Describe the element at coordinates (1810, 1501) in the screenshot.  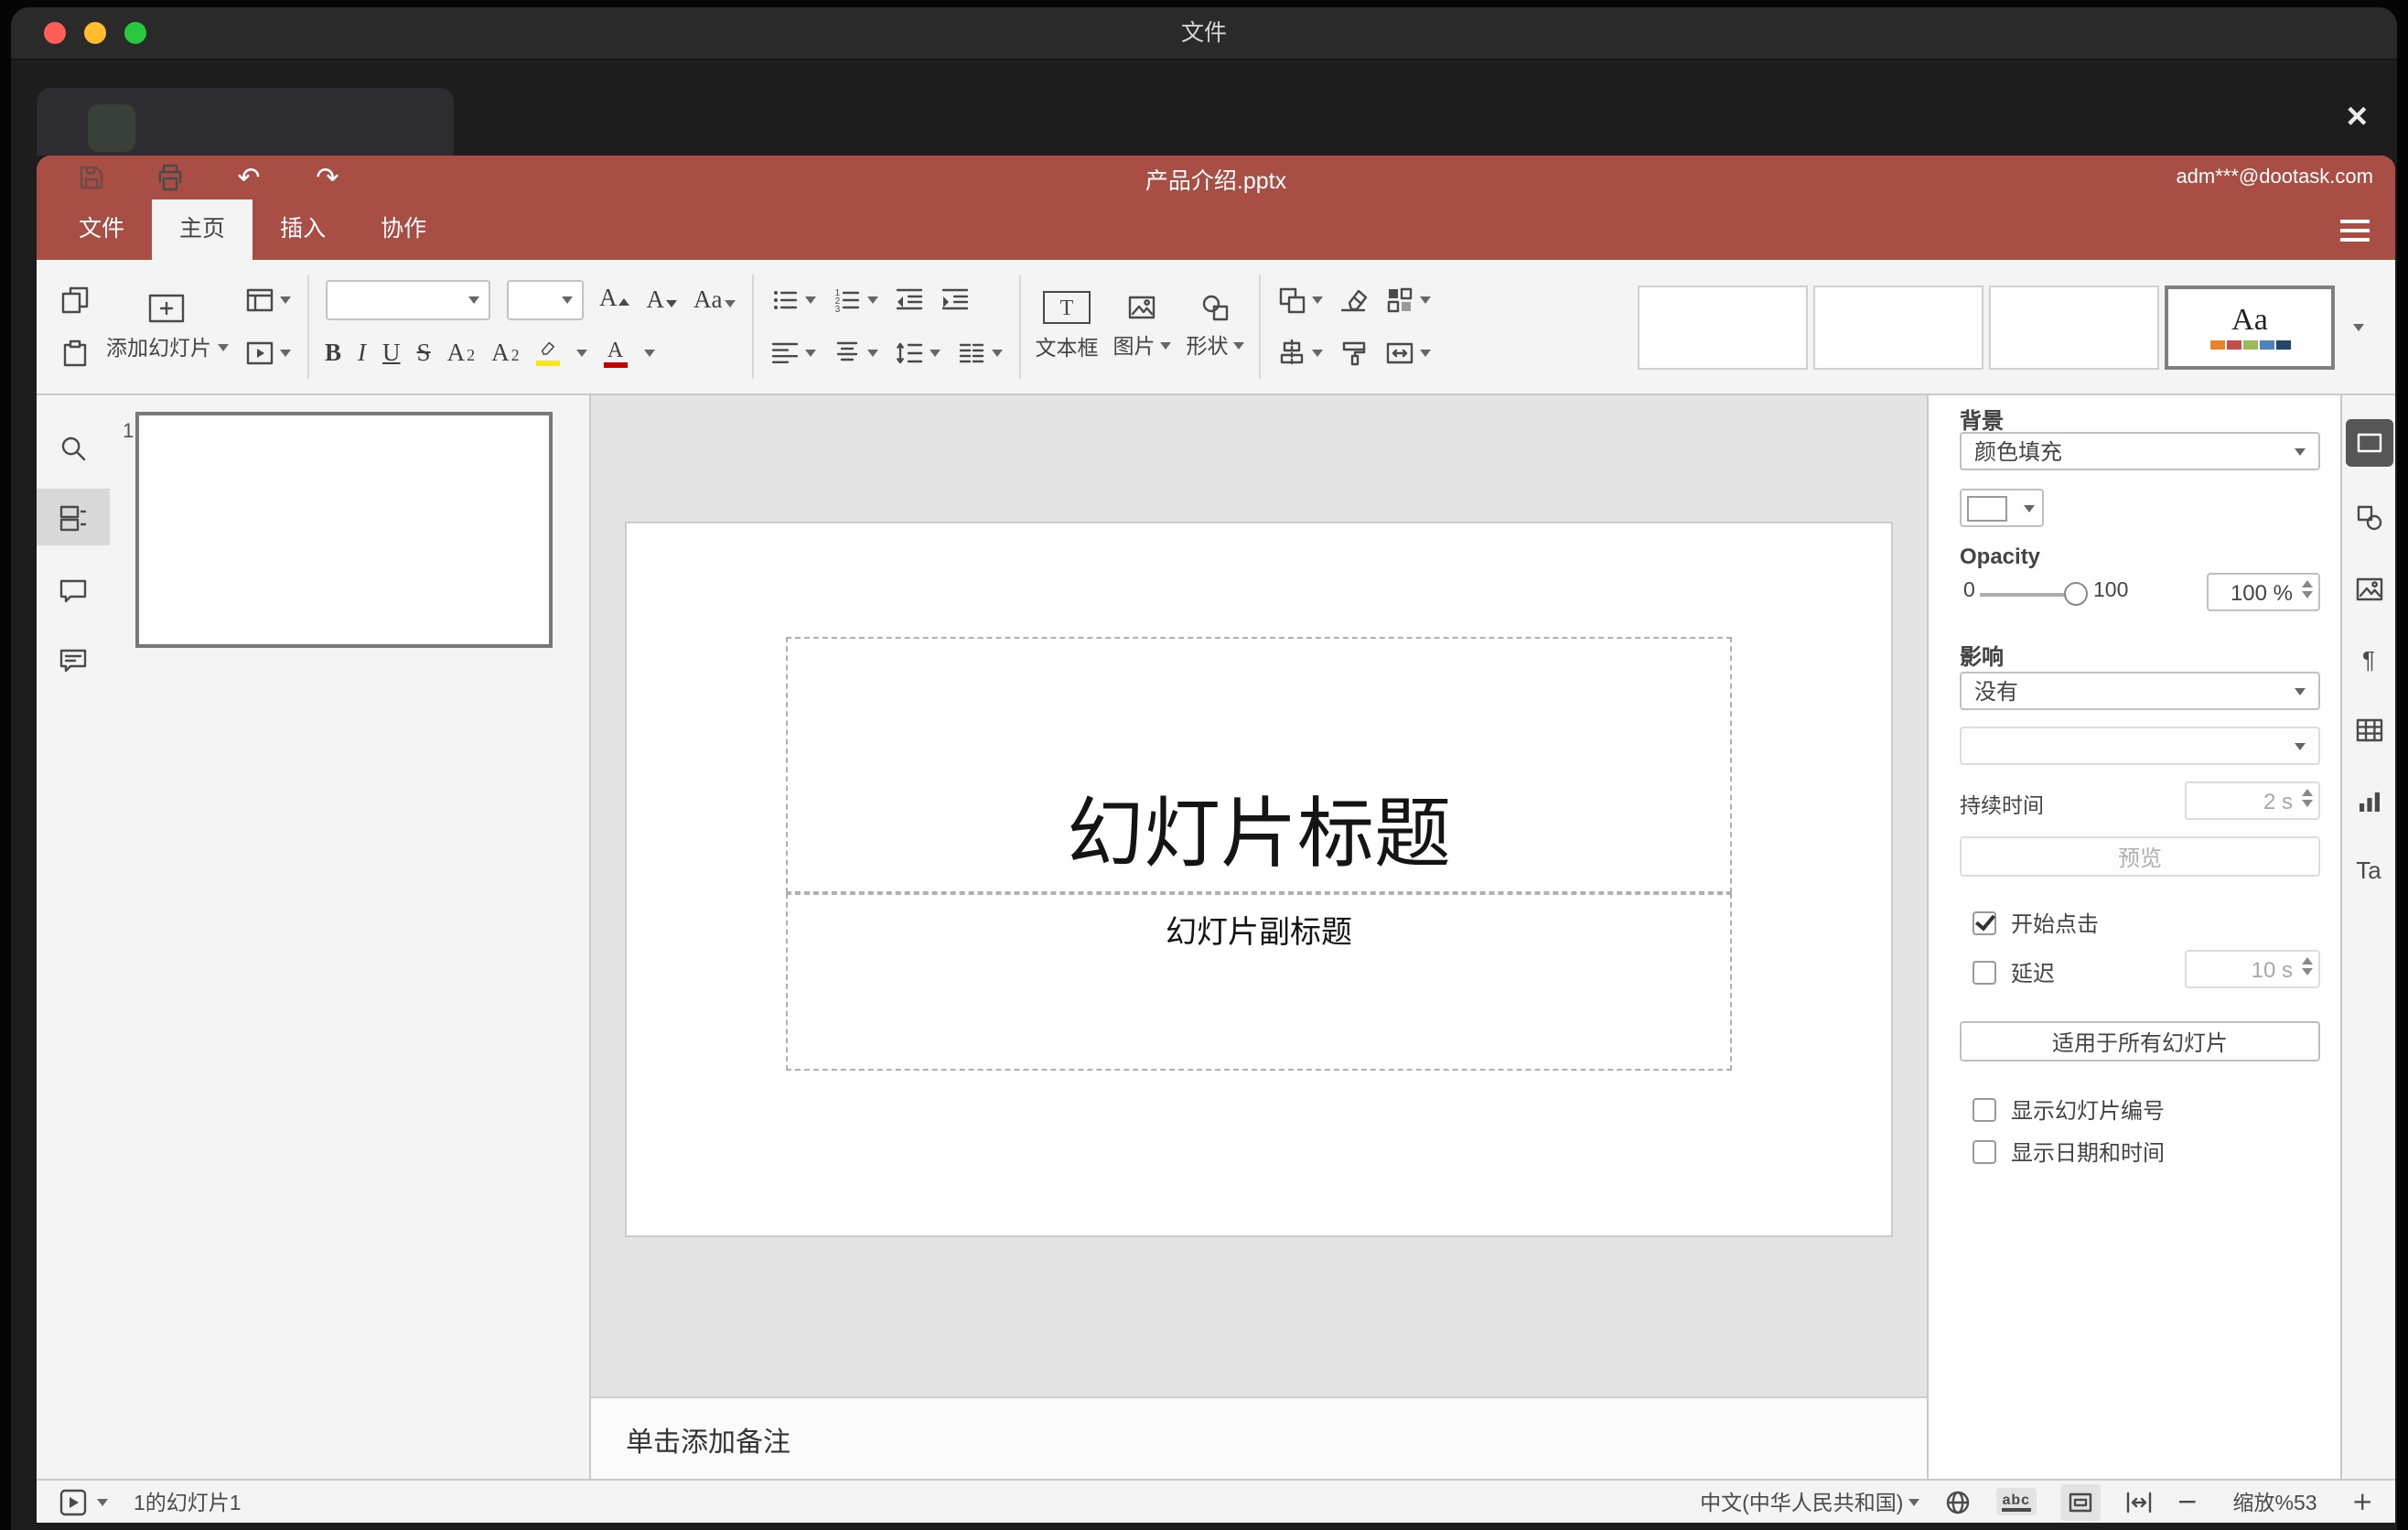
I see `language-select: 中文(中华人民共和国)` at that location.